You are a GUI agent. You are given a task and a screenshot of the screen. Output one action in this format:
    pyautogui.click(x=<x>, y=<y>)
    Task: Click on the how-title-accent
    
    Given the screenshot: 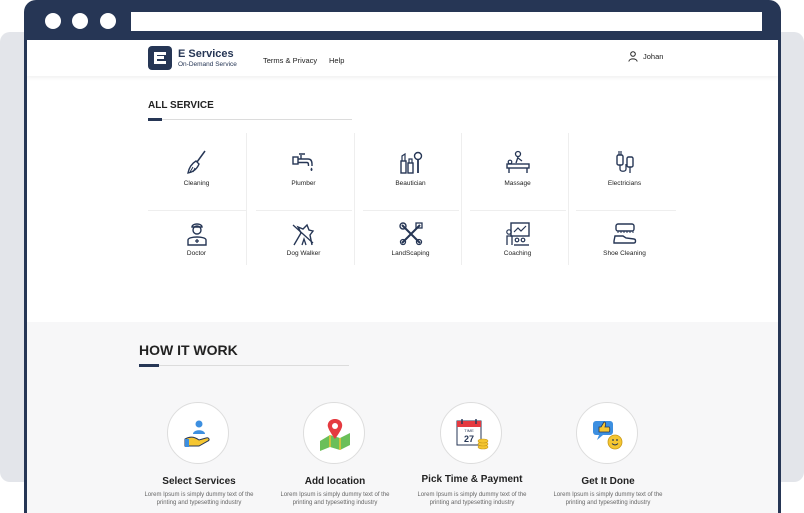 What is the action you would take?
    pyautogui.click(x=149, y=365)
    